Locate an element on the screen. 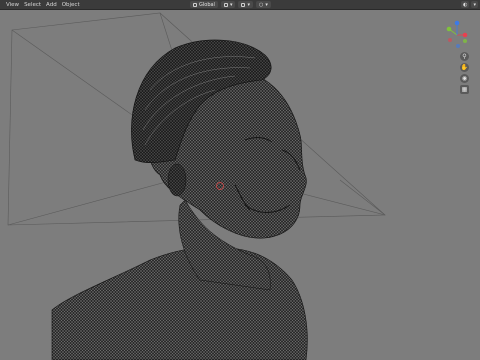  gizmo-neg-y-axis is located at coordinates (465, 41).